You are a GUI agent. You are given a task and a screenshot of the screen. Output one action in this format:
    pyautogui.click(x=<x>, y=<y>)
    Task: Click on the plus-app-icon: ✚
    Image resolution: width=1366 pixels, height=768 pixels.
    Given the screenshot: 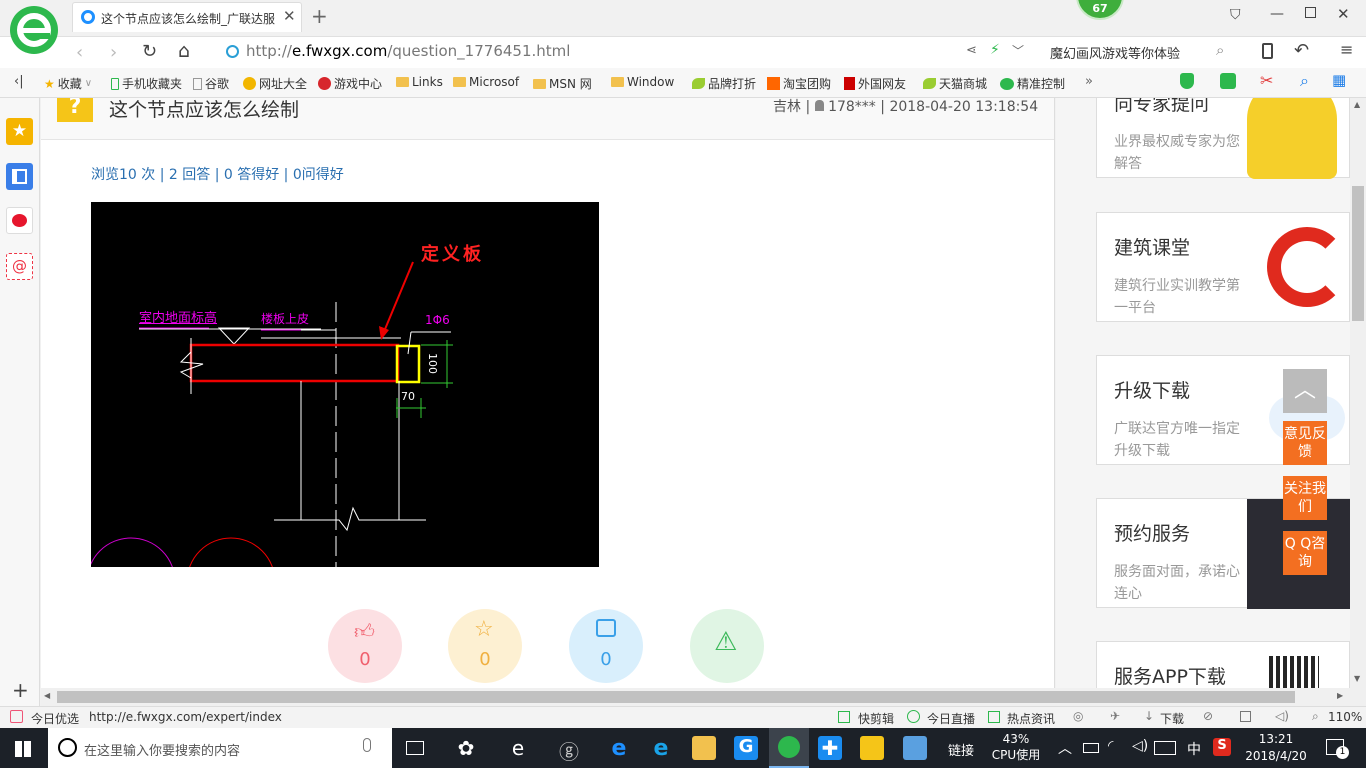 What is the action you would take?
    pyautogui.click(x=830, y=748)
    